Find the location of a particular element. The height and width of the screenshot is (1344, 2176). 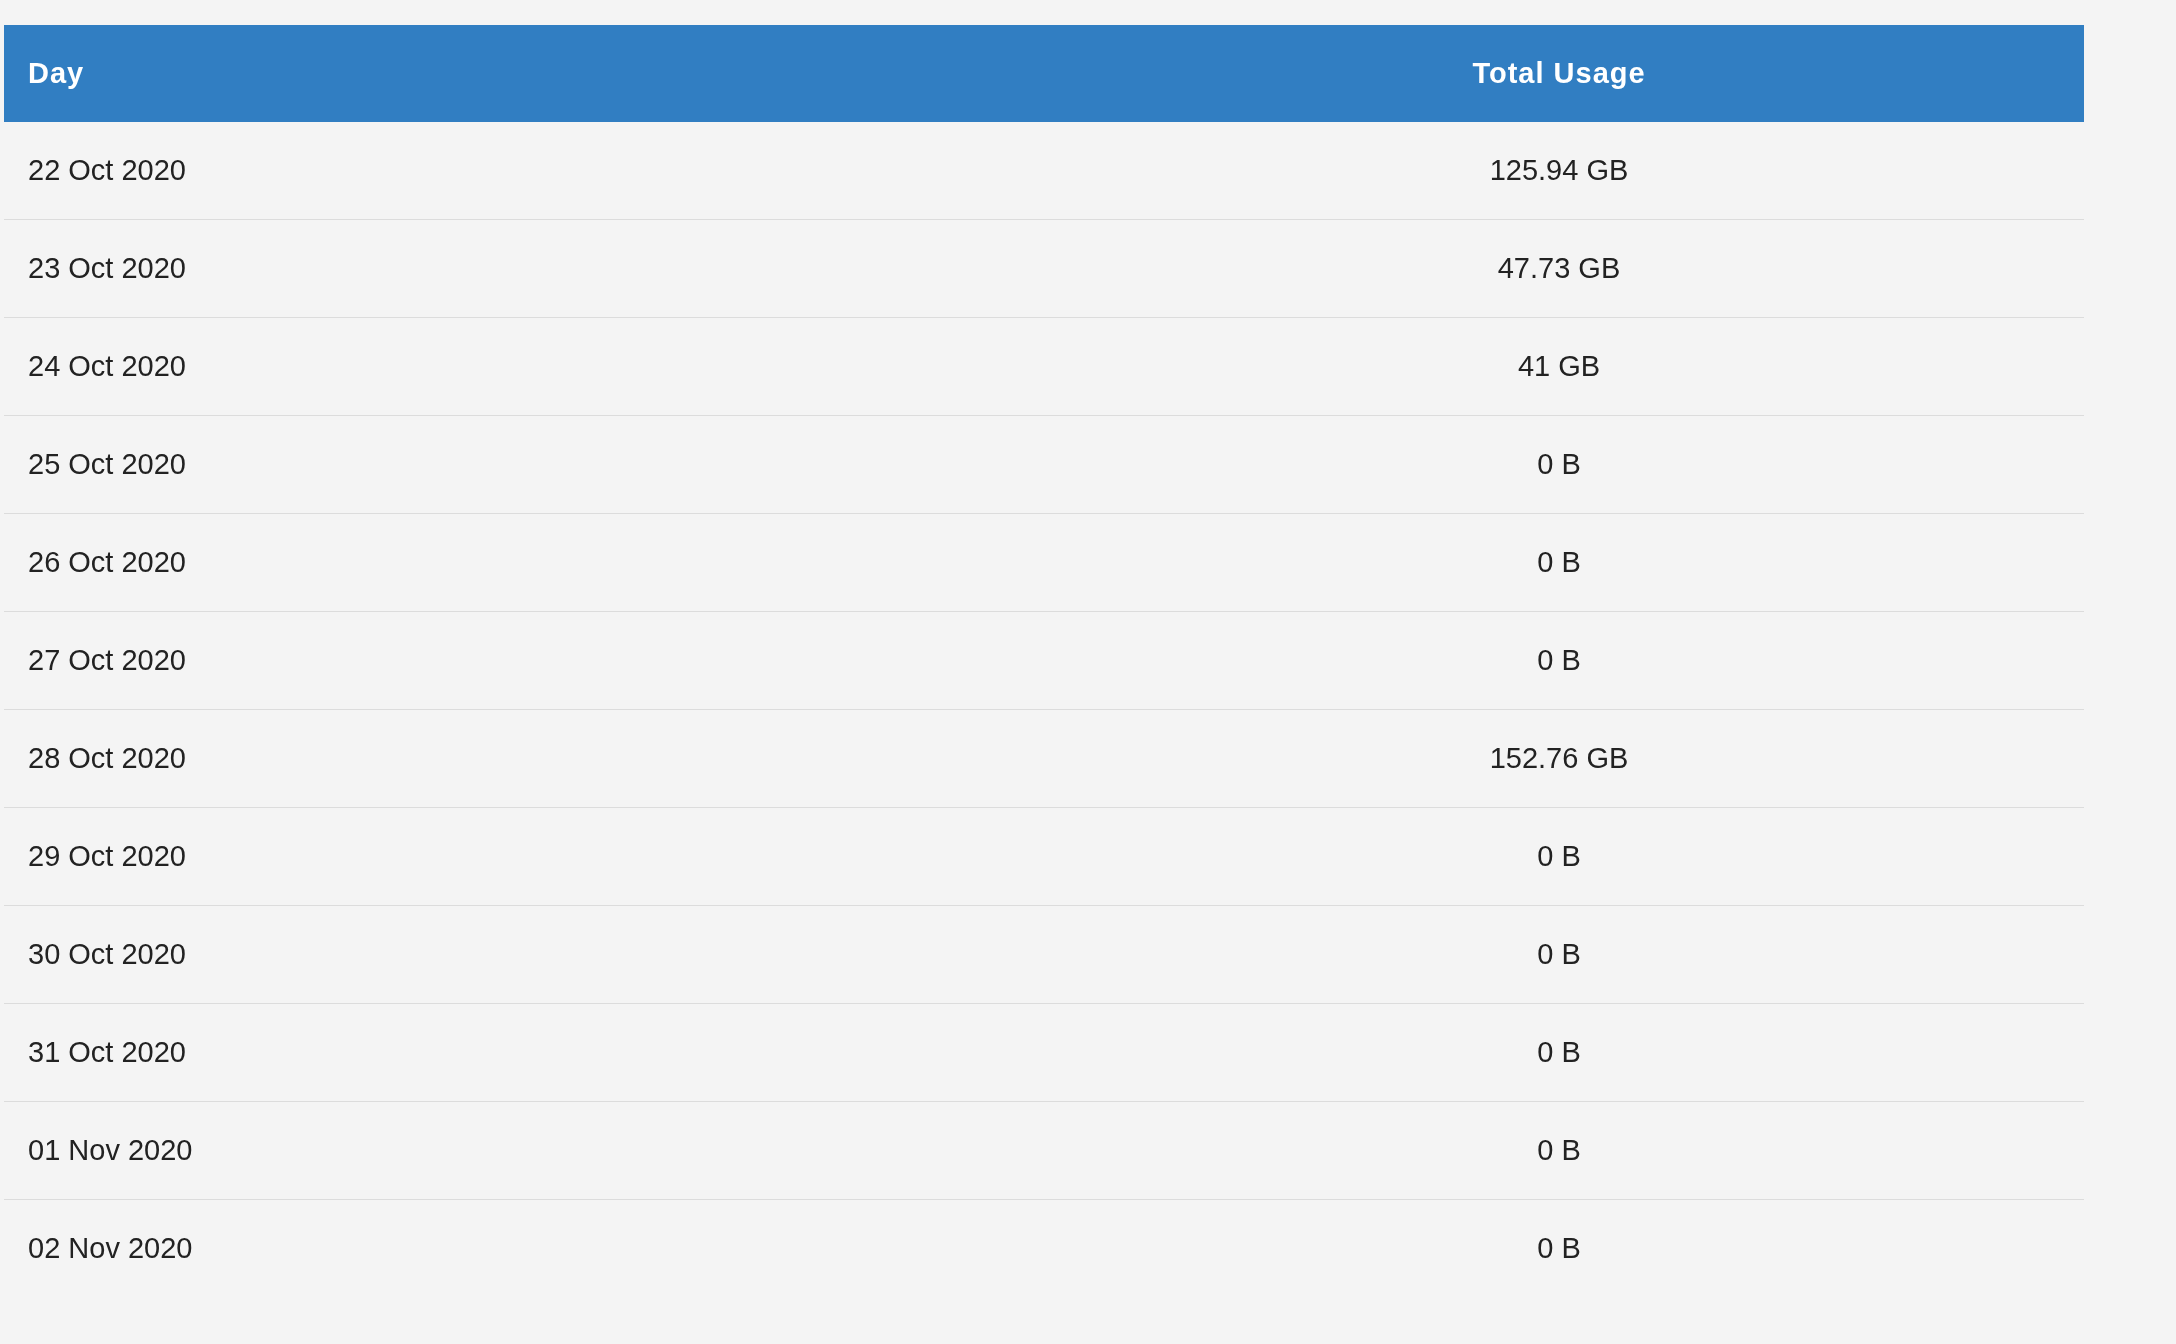

day-cell: 30 Oct 2020 is located at coordinates (107, 954).